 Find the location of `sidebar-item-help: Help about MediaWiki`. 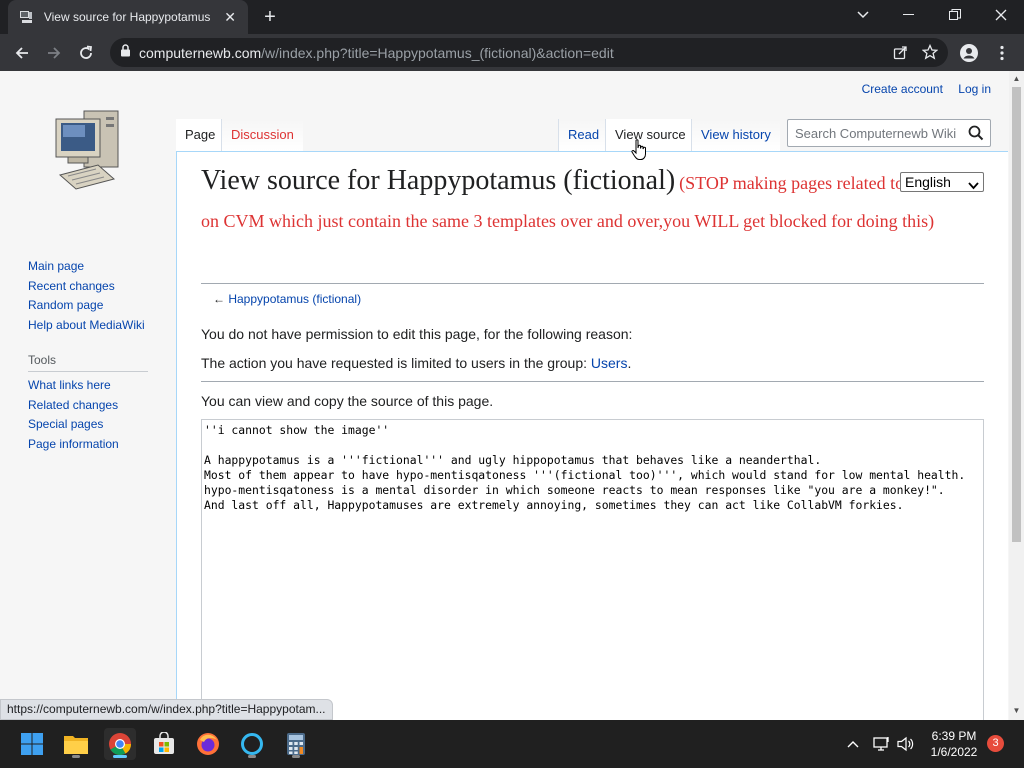

sidebar-item-help: Help about MediaWiki is located at coordinates (98, 326).